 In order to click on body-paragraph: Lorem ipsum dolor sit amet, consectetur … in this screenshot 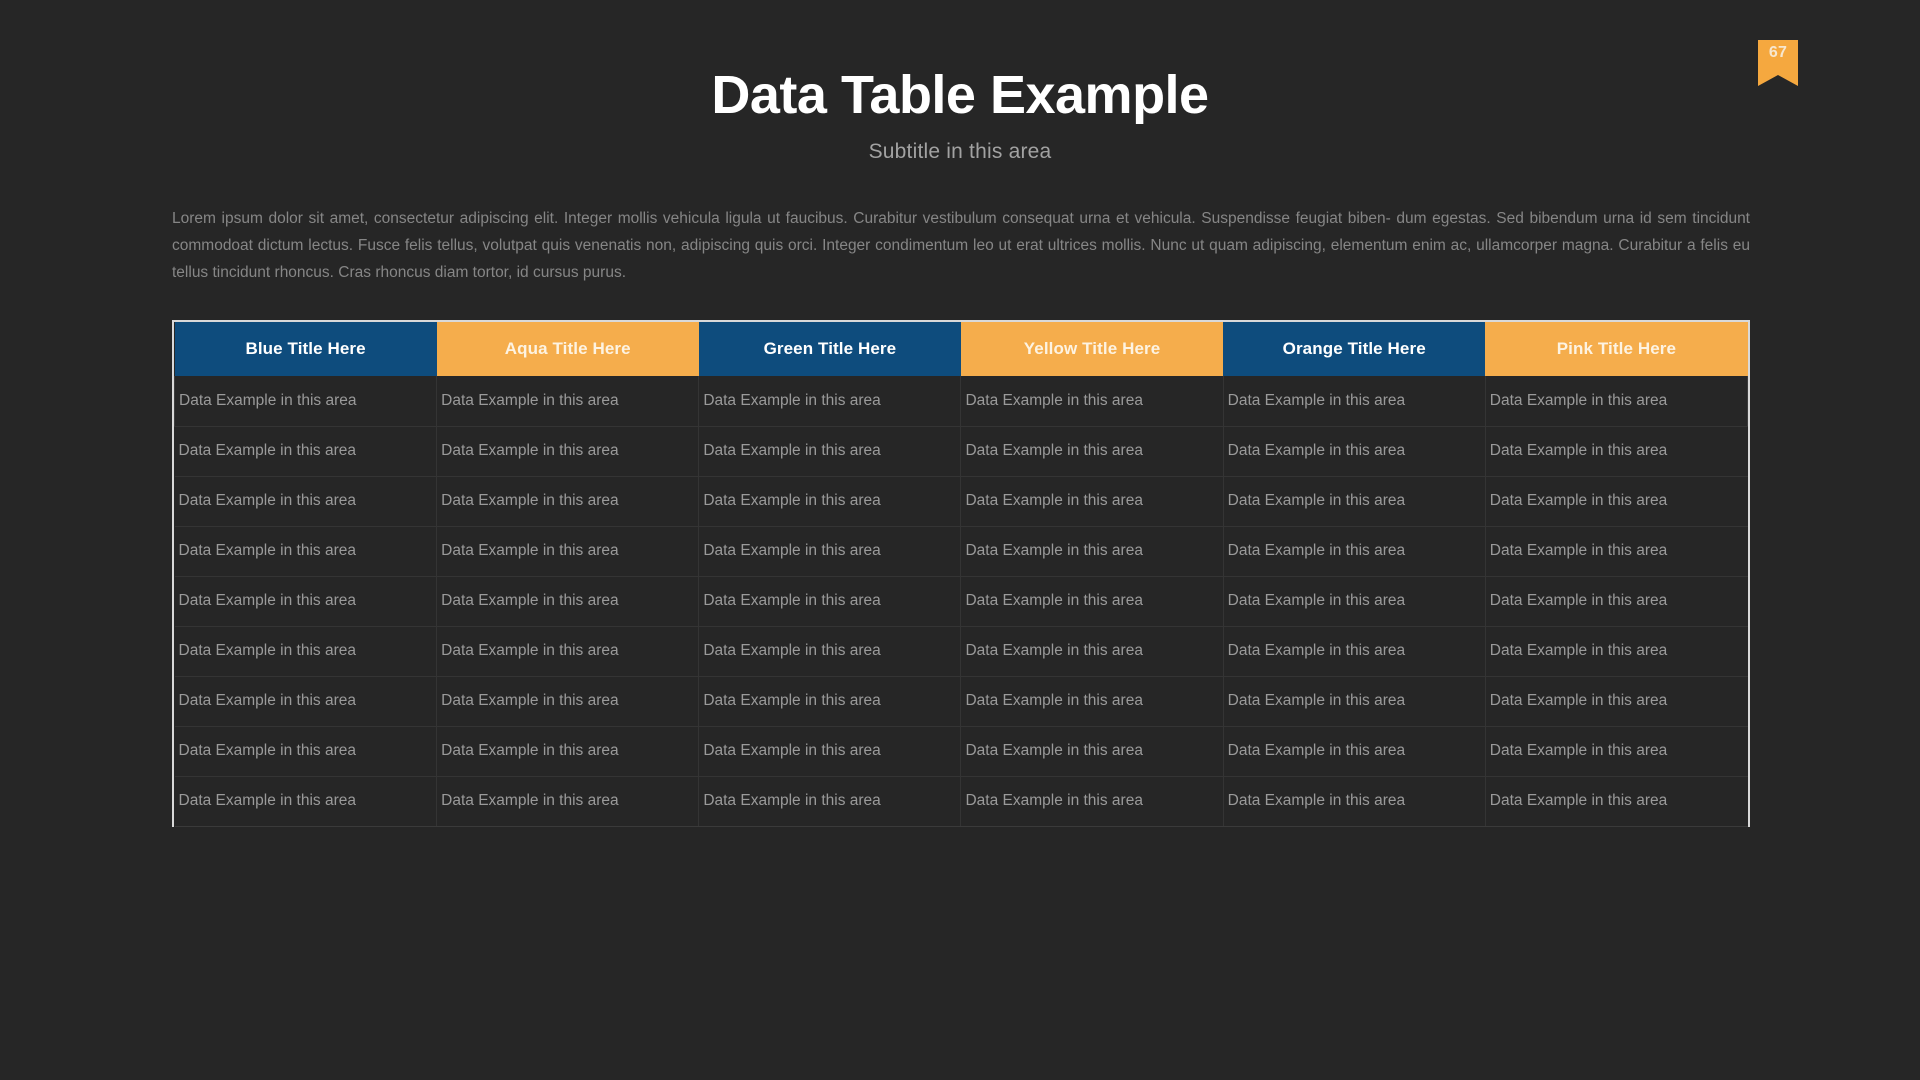, I will do `click(961, 245)`.